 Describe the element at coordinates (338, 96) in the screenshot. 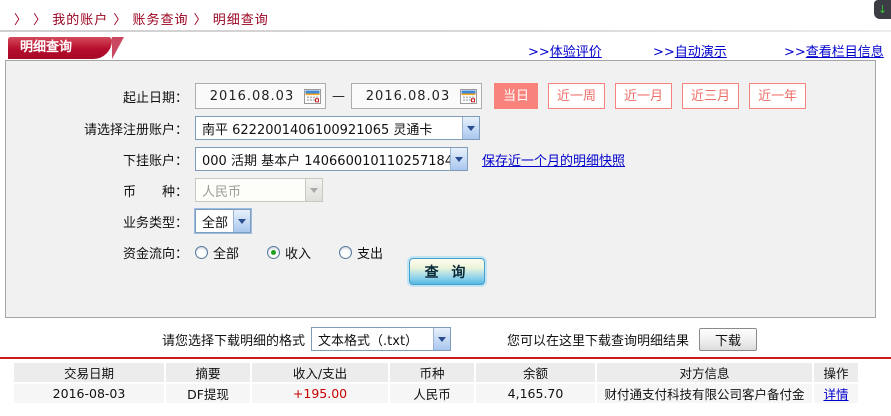

I see `date-range-dash: —` at that location.